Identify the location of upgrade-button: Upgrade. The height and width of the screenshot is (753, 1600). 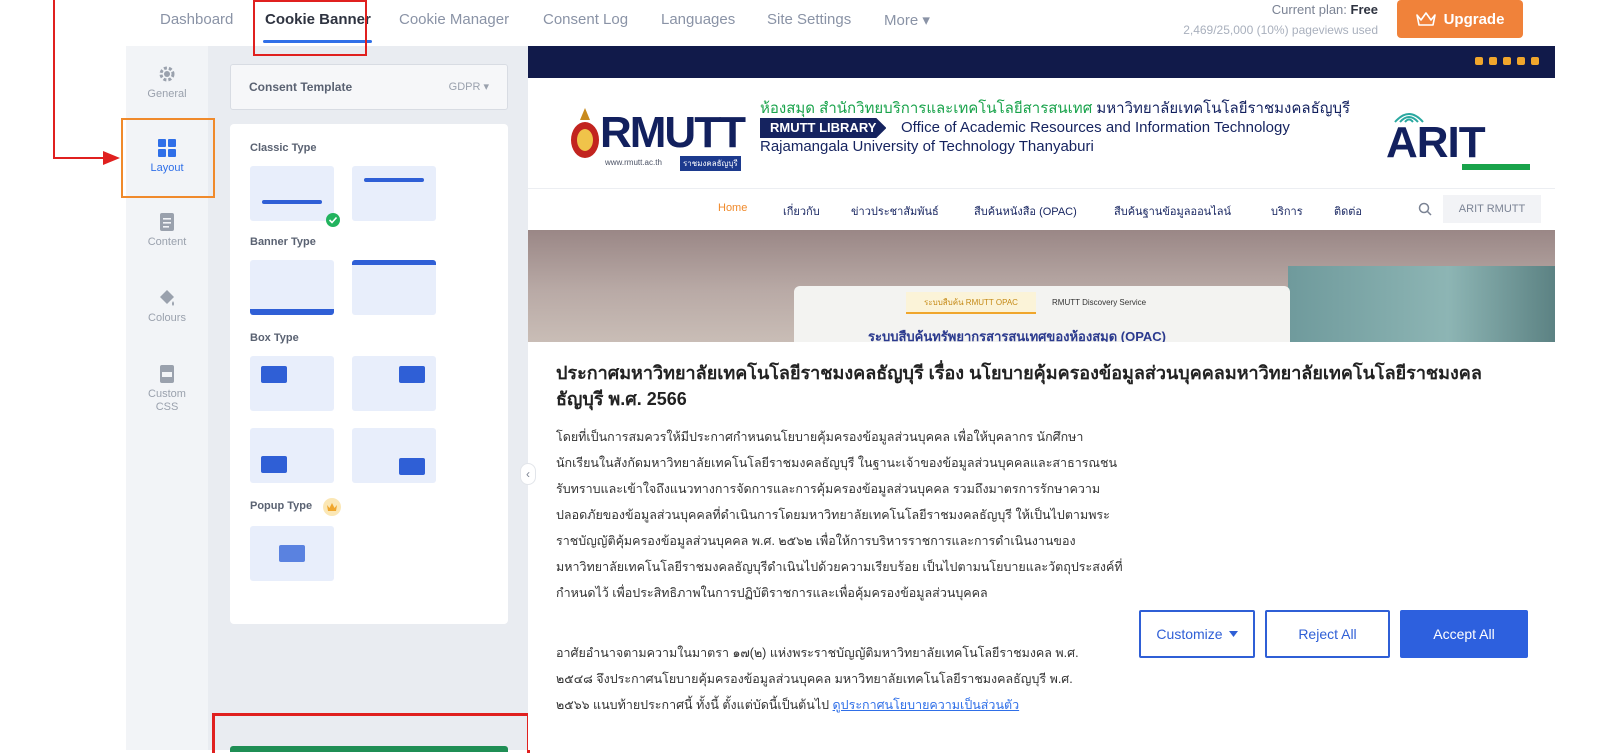
(1460, 19).